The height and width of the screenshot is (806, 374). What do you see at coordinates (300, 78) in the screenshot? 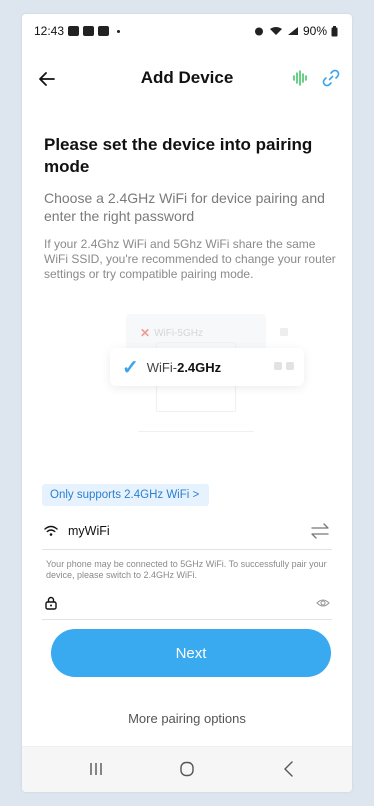
I see `sound-wave-icon` at bounding box center [300, 78].